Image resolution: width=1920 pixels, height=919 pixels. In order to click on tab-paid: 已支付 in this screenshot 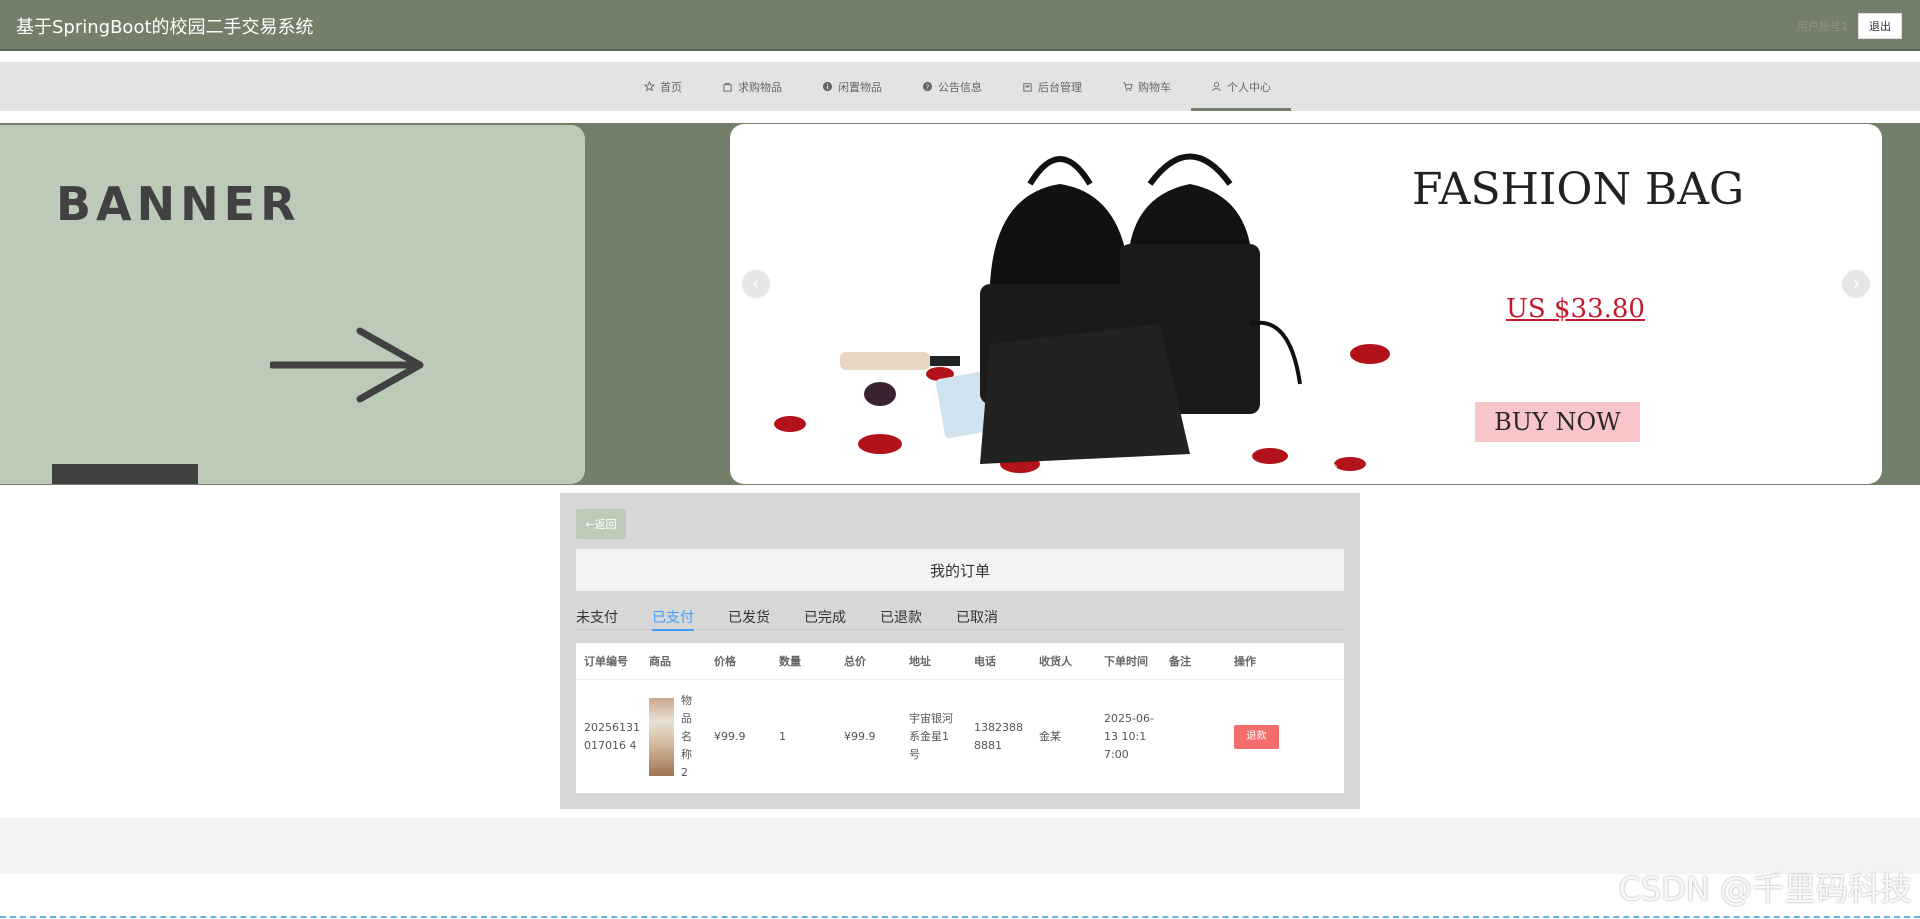, I will do `click(673, 619)`.